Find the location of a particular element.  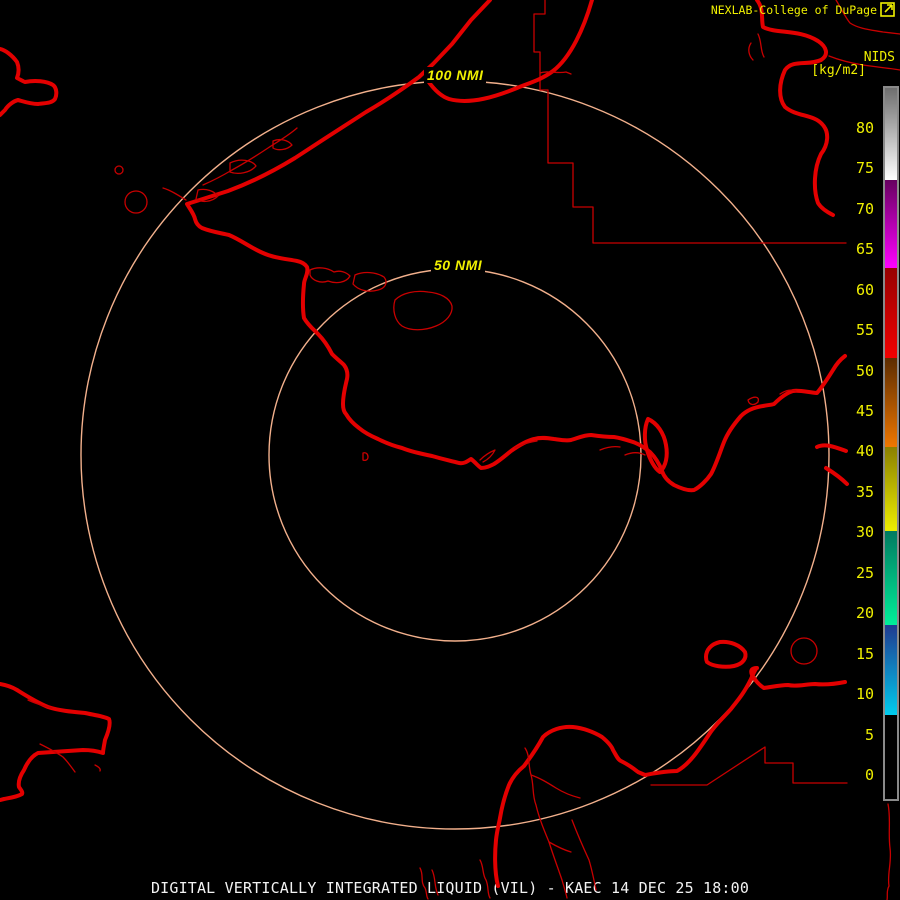

colorbar-tick-label: 55 is located at coordinates (864, 330).